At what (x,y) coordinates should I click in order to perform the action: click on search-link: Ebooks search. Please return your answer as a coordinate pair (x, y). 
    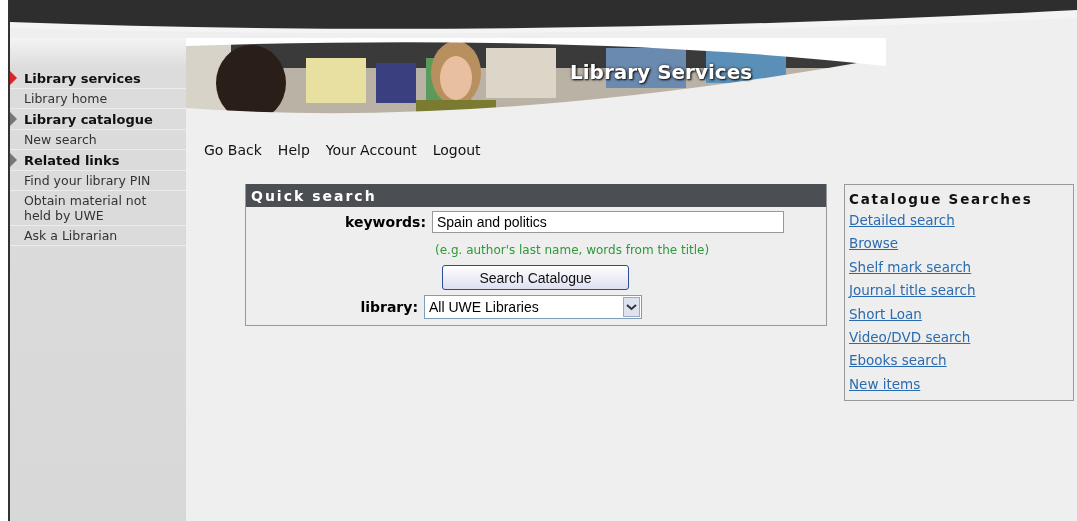
    Looking at the image, I should click on (898, 361).